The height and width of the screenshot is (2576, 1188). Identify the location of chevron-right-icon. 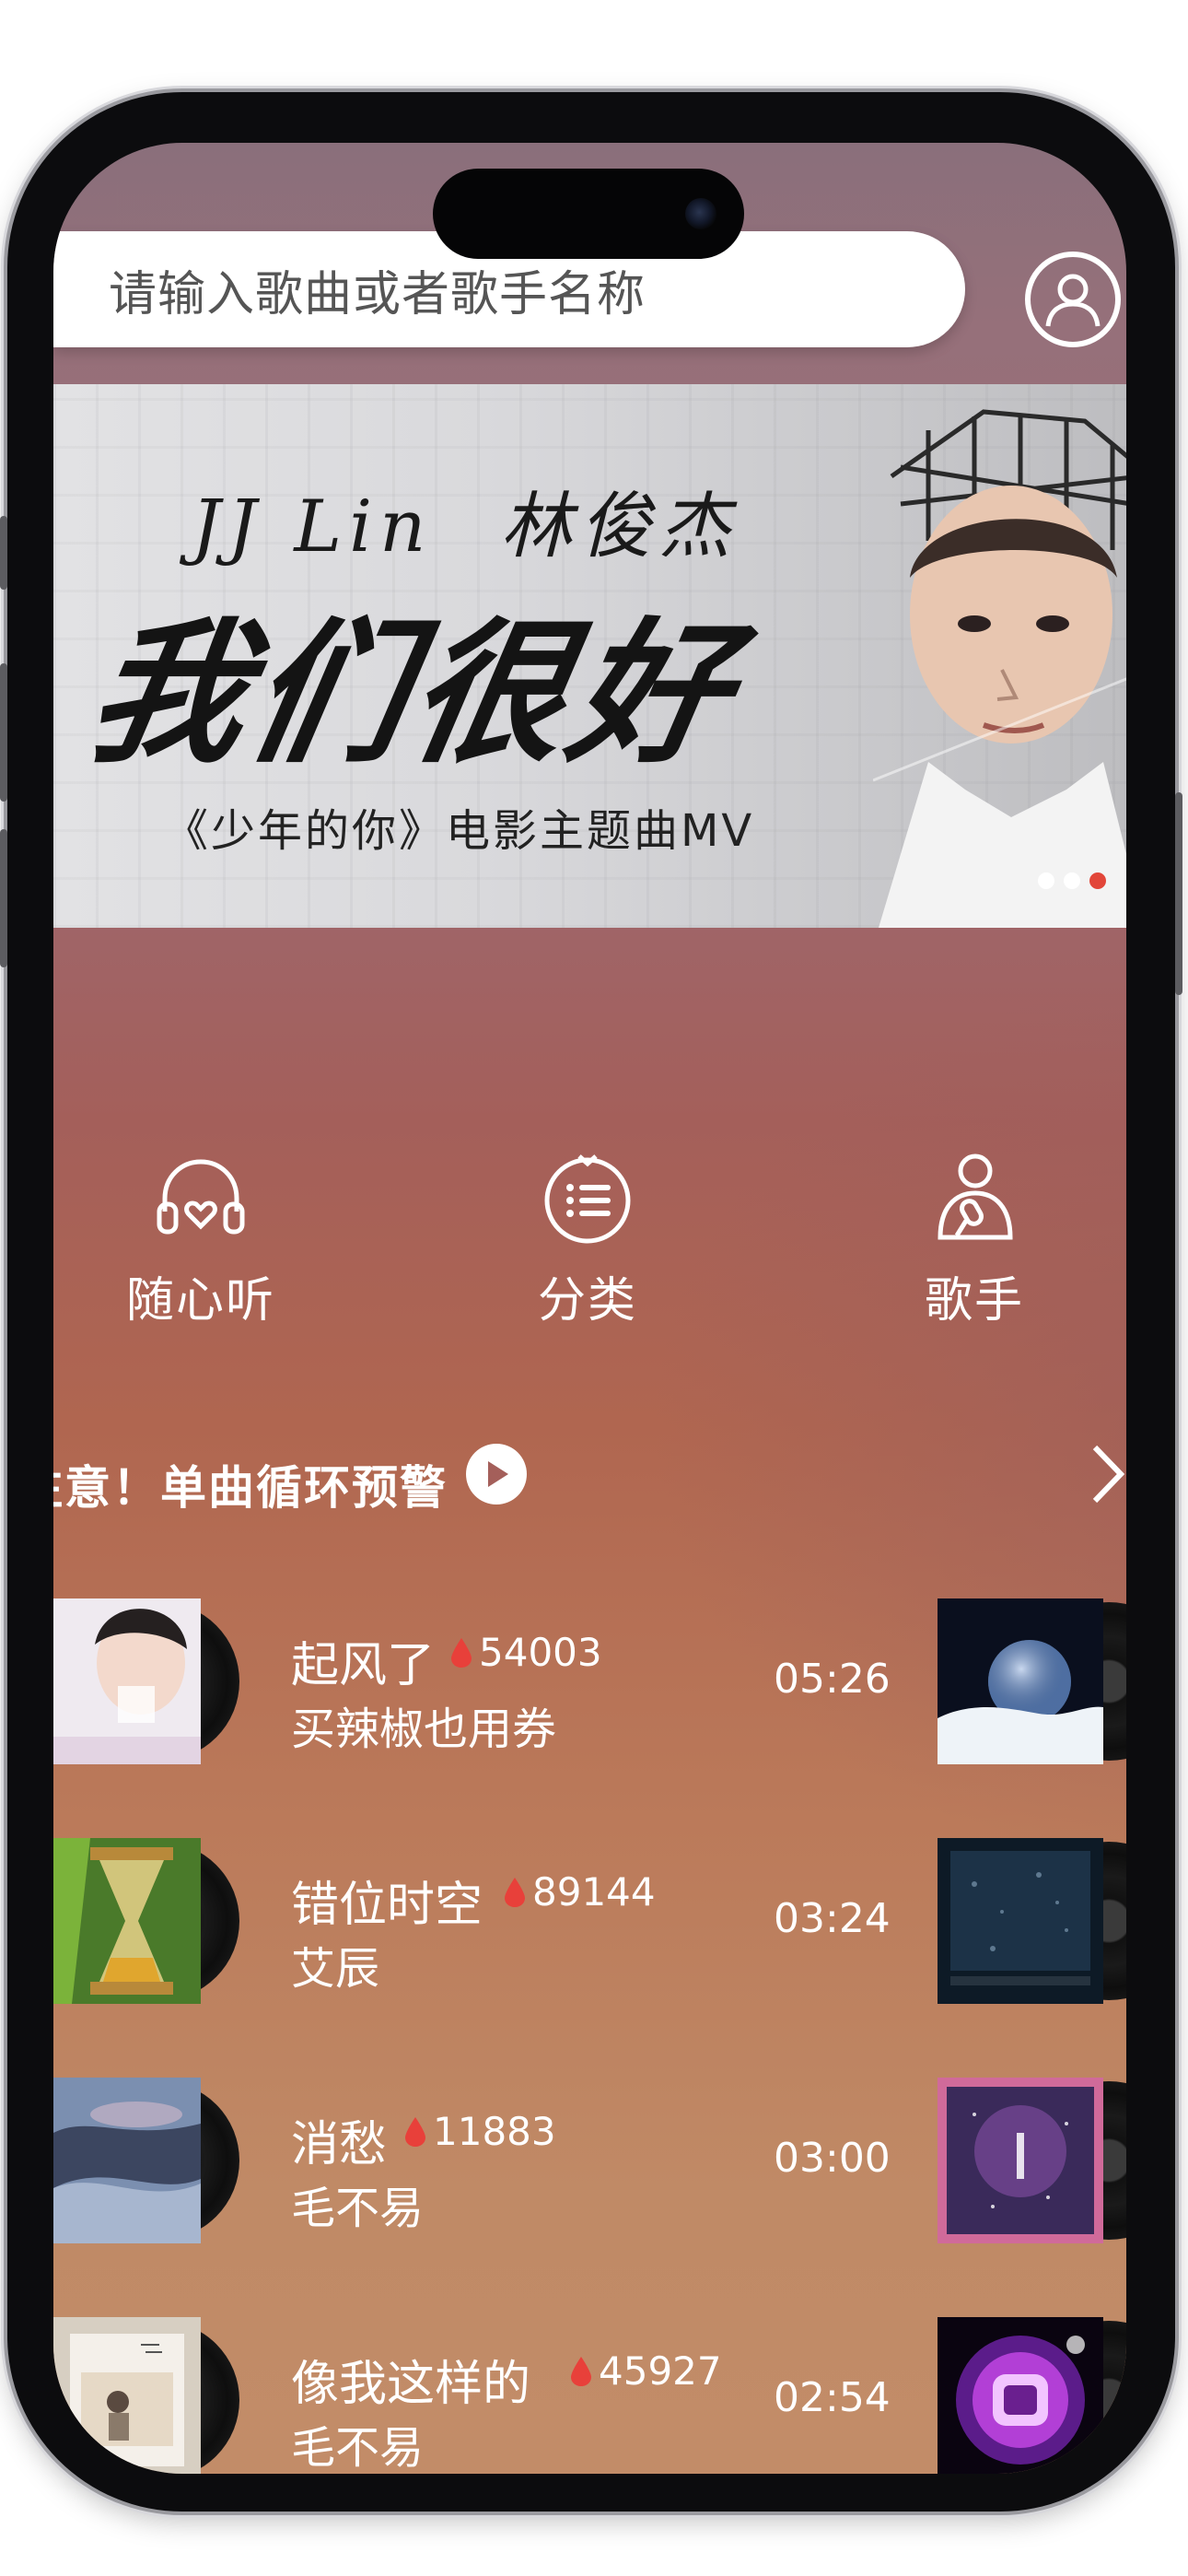
(1107, 1474).